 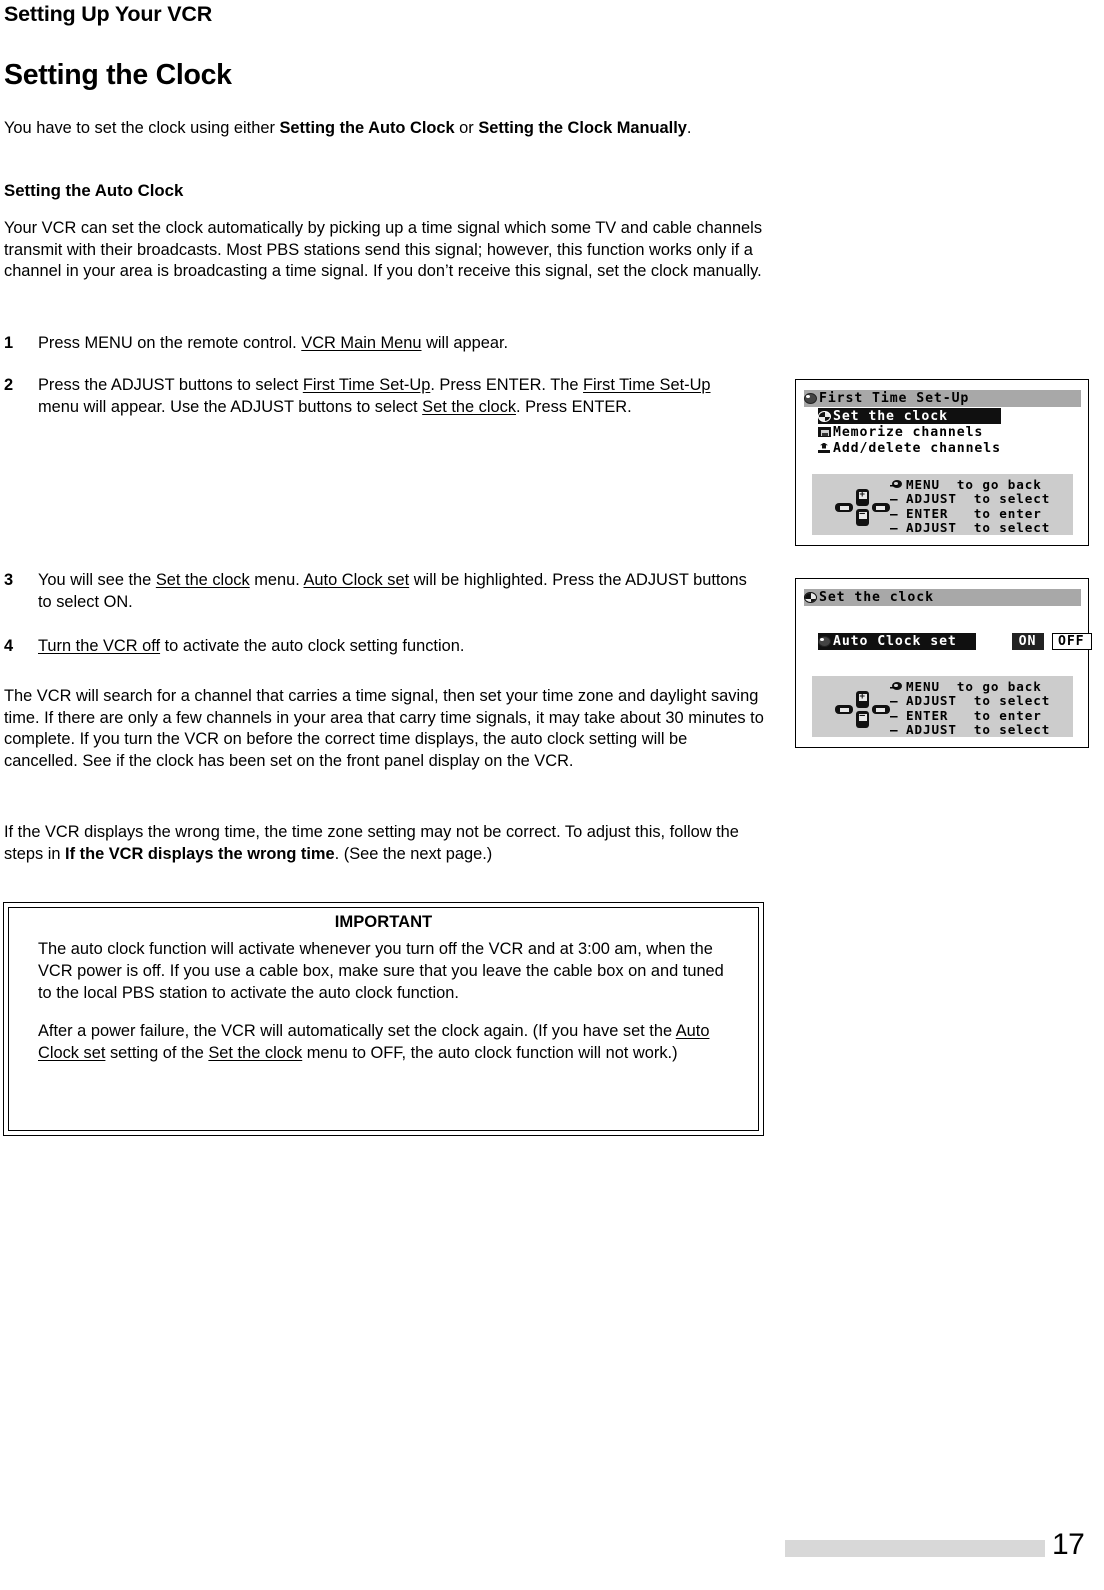 I want to click on osd-option-label: Auto Clock set, so click(x=895, y=641).